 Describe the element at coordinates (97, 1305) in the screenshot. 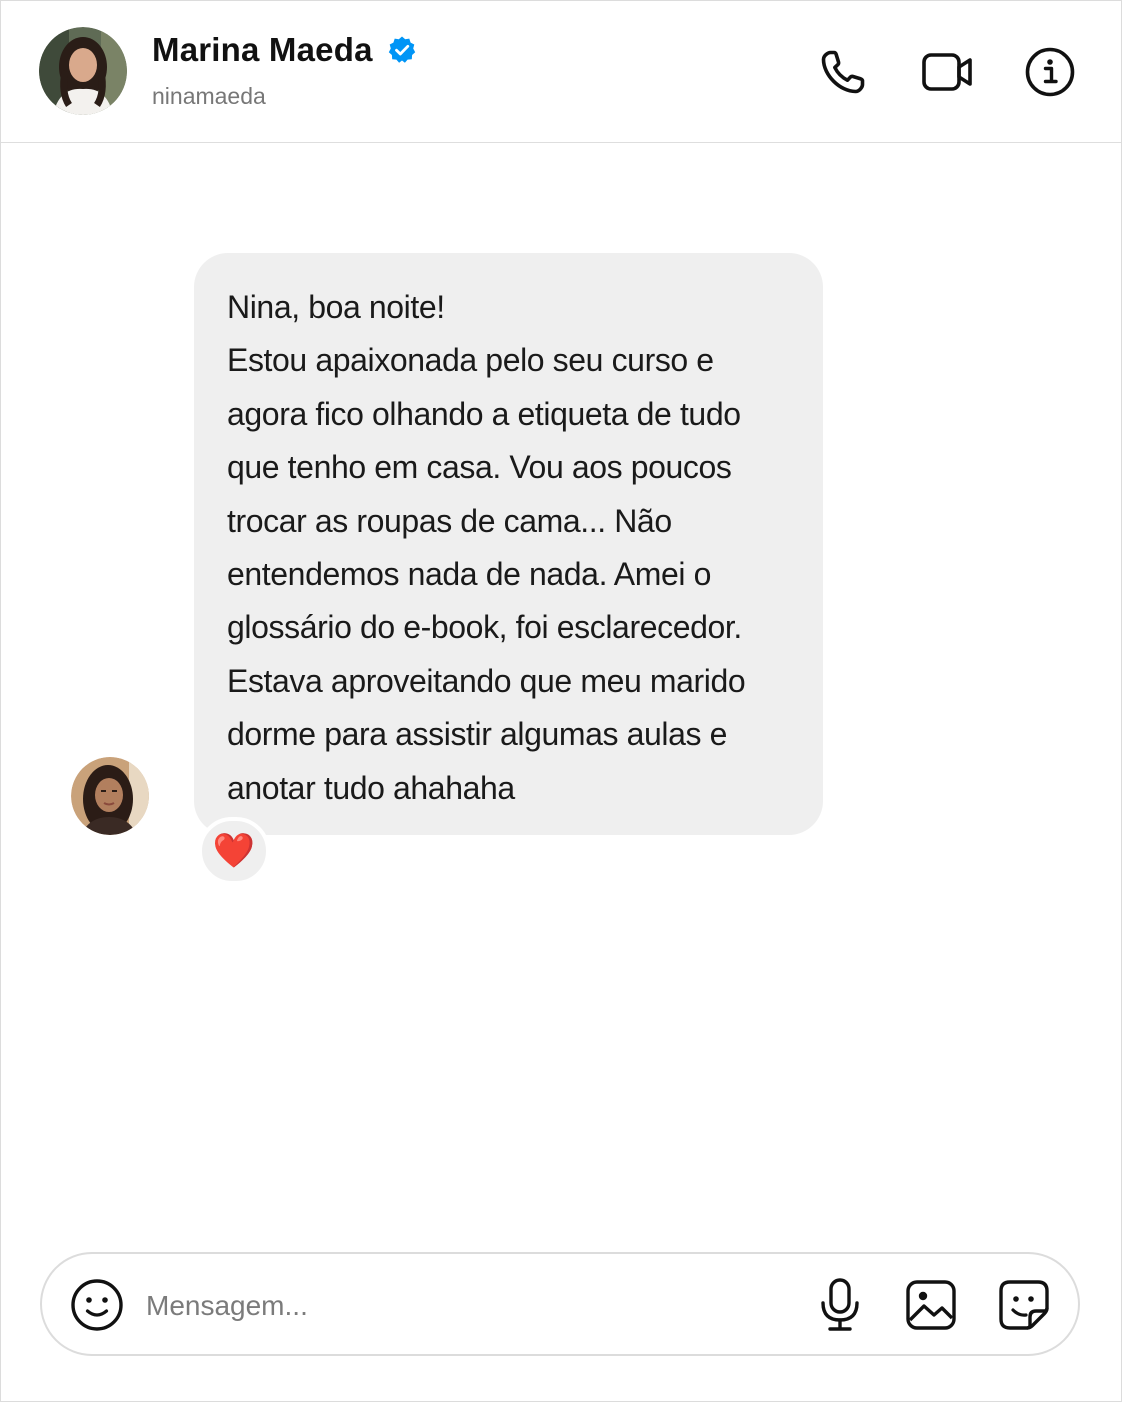

I see `emoji-icon` at that location.